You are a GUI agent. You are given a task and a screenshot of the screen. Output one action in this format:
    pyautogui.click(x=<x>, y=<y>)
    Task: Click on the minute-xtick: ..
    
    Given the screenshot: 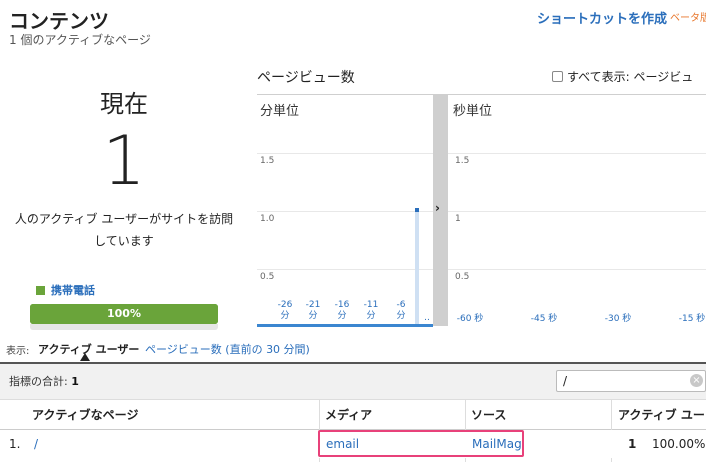 What is the action you would take?
    pyautogui.click(x=427, y=318)
    